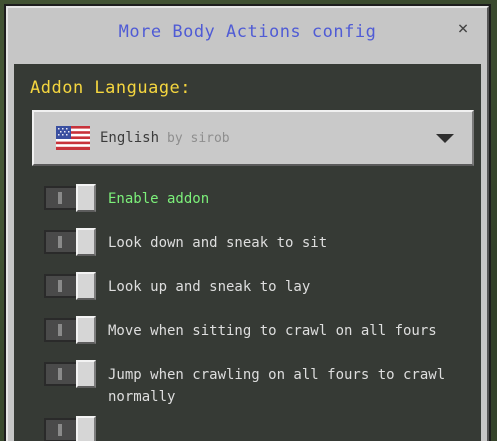  Describe the element at coordinates (257, 428) in the screenshot. I see `option-partial` at that location.